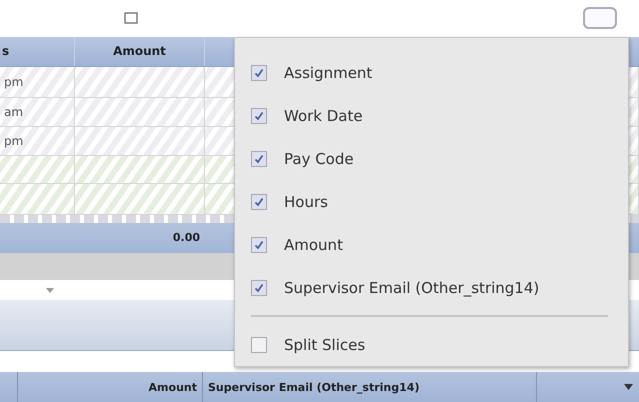 This screenshot has height=402, width=639. I want to click on menu-item-label: Split Slices, so click(325, 345).